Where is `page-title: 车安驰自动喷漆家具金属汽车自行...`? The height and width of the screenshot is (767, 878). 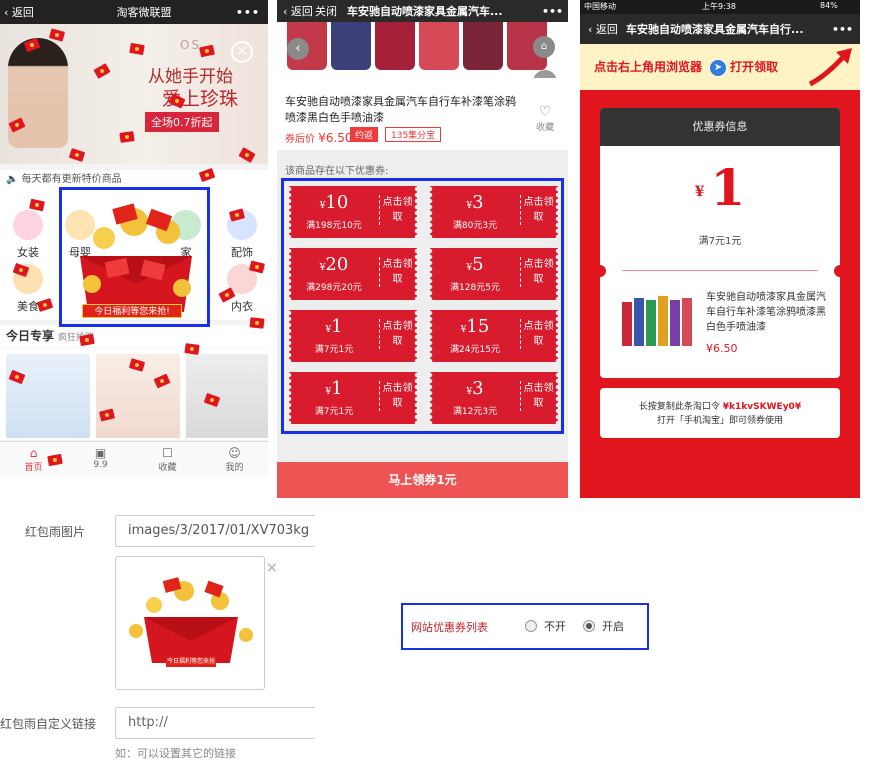
page-title: 车安驰自动喷漆家具金属汽车自行... is located at coordinates (715, 29).